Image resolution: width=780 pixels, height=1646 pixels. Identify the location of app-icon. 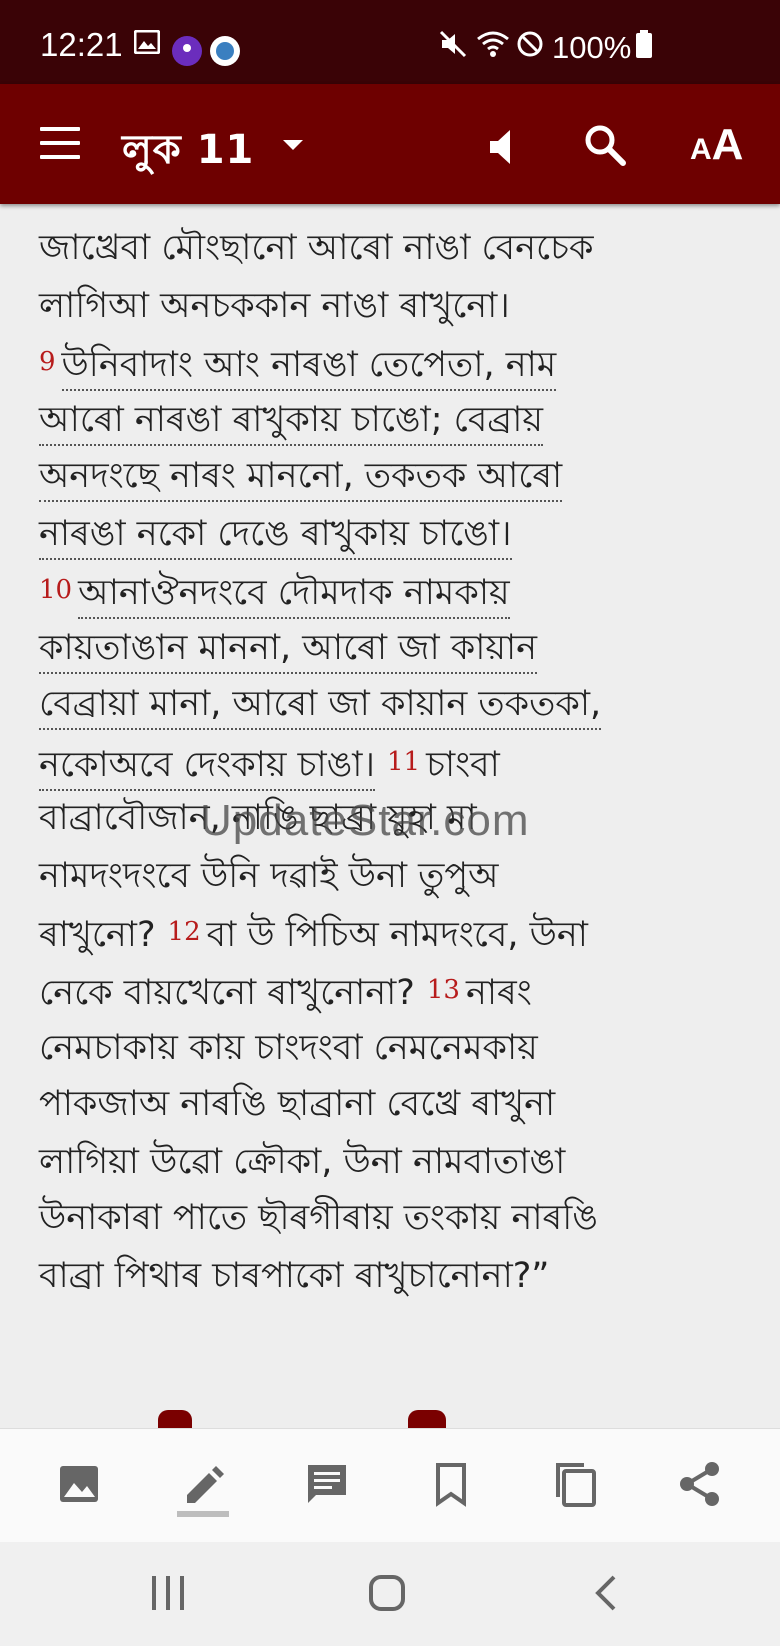
(187, 53).